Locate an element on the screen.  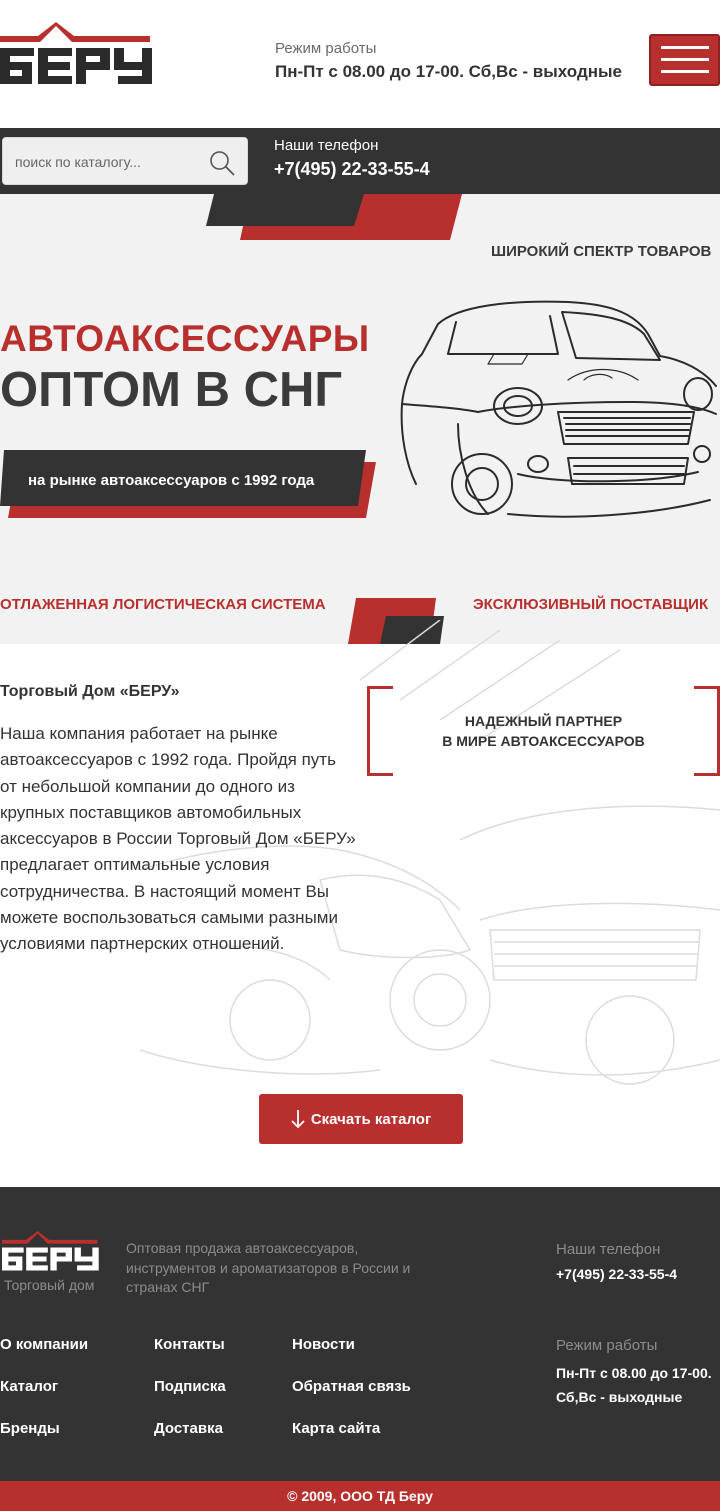
footer-hours: Пн-Пт с 08.00 до 17-00. Сб,Вс - выходные is located at coordinates (634, 1385).